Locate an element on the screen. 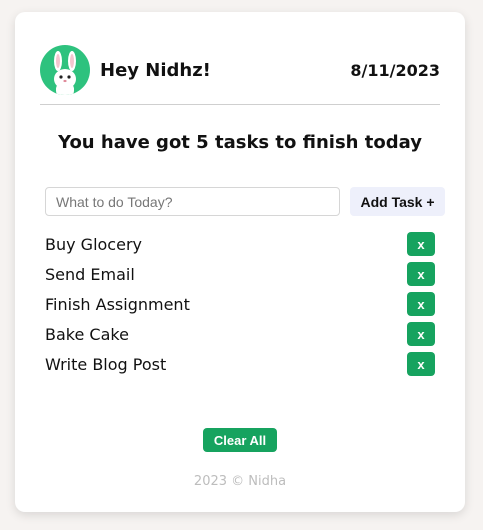 This screenshot has width=483, height=530. add-task-button: Add Task + is located at coordinates (397, 201).